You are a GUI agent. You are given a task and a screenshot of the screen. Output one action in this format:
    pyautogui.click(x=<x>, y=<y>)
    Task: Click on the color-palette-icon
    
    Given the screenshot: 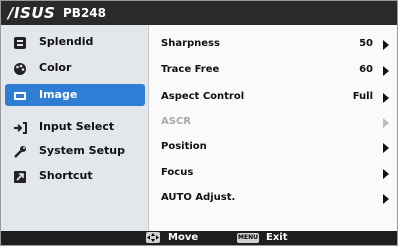 What is the action you would take?
    pyautogui.click(x=20, y=68)
    